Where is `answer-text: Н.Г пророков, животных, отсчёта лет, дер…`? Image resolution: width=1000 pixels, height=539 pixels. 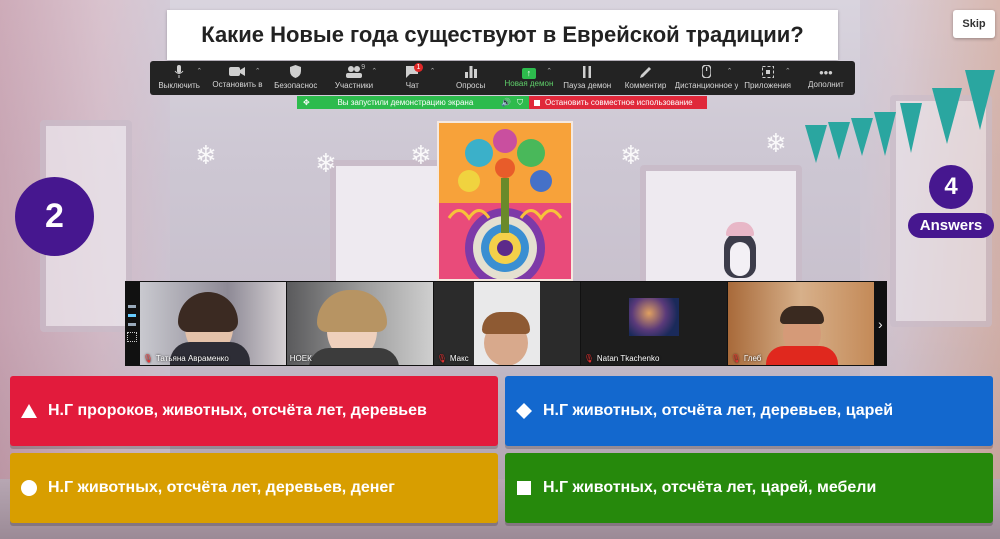 answer-text: Н.Г пророков, животных, отсчёта лет, дер… is located at coordinates (237, 410).